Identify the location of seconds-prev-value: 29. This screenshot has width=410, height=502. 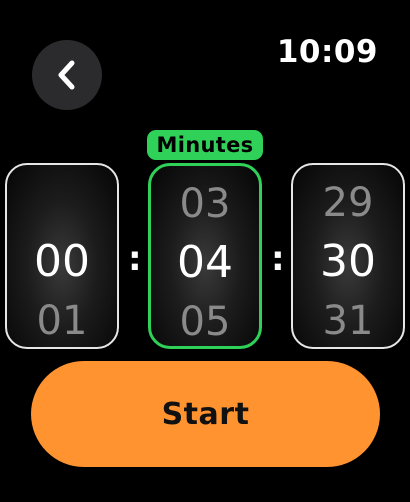
(348, 203).